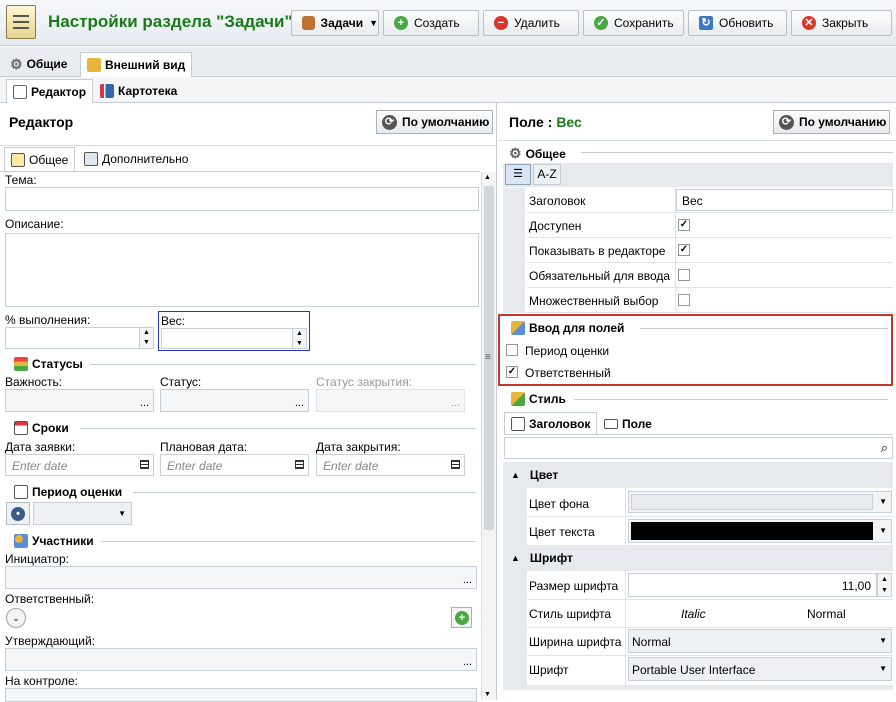 The height and width of the screenshot is (702, 896). What do you see at coordinates (461, 617) in the screenshot?
I see `add-responsible-button: +` at bounding box center [461, 617].